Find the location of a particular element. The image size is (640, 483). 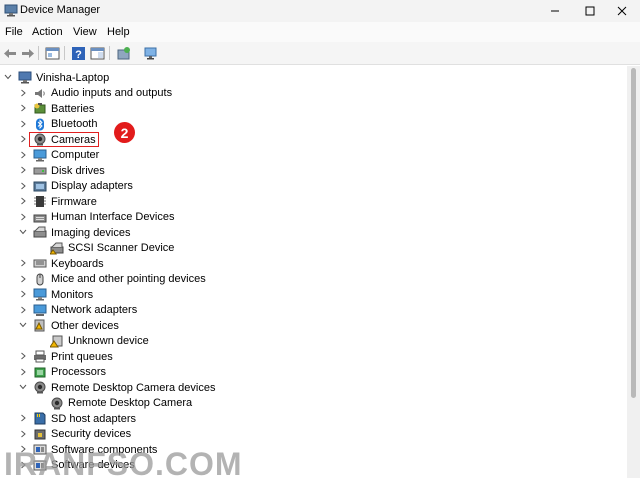

tree-category-item: Security devices is located at coordinates (76, 434).